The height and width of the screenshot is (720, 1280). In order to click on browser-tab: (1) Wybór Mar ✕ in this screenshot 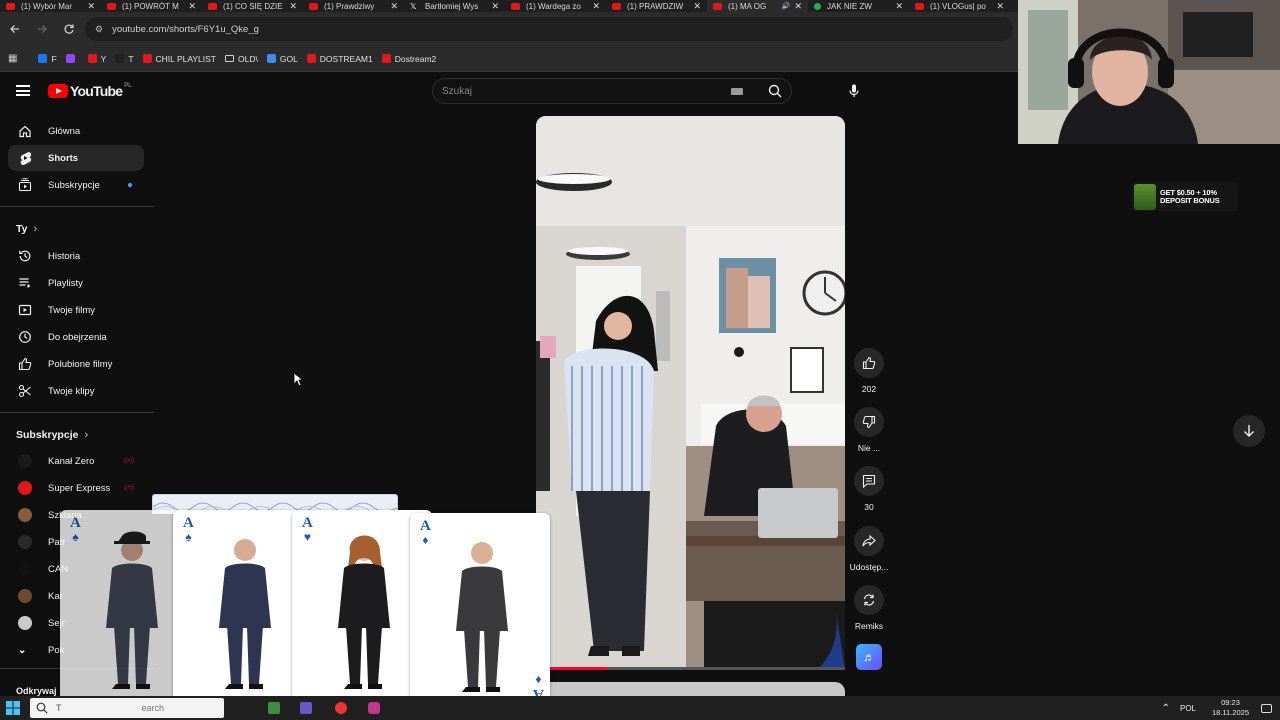, I will do `click(50, 6)`.